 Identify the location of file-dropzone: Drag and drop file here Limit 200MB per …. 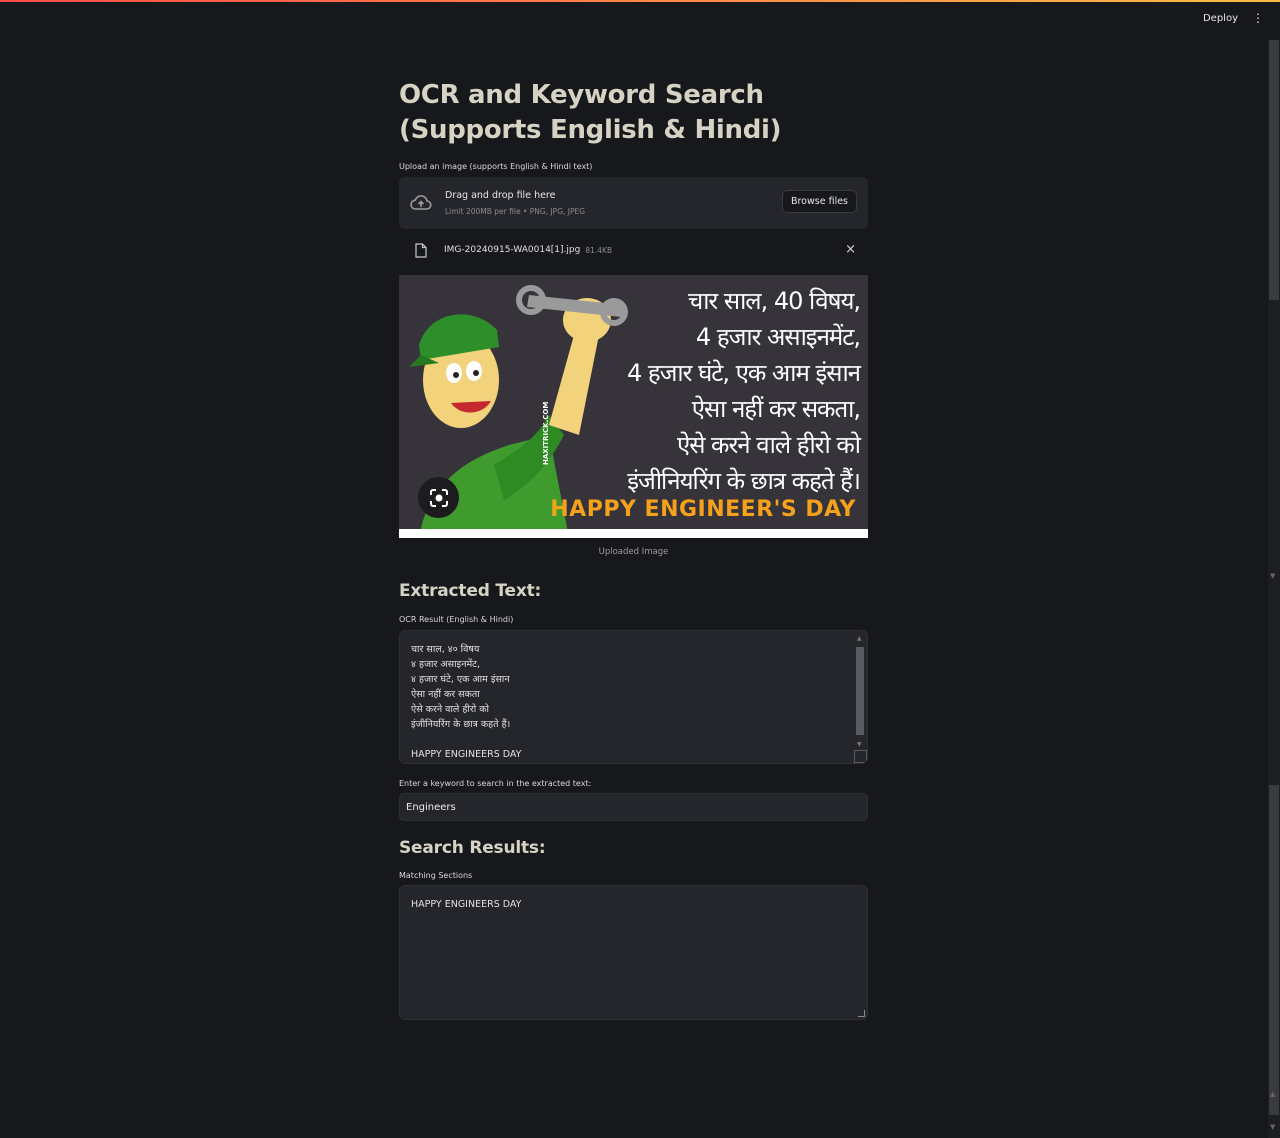
(633, 203).